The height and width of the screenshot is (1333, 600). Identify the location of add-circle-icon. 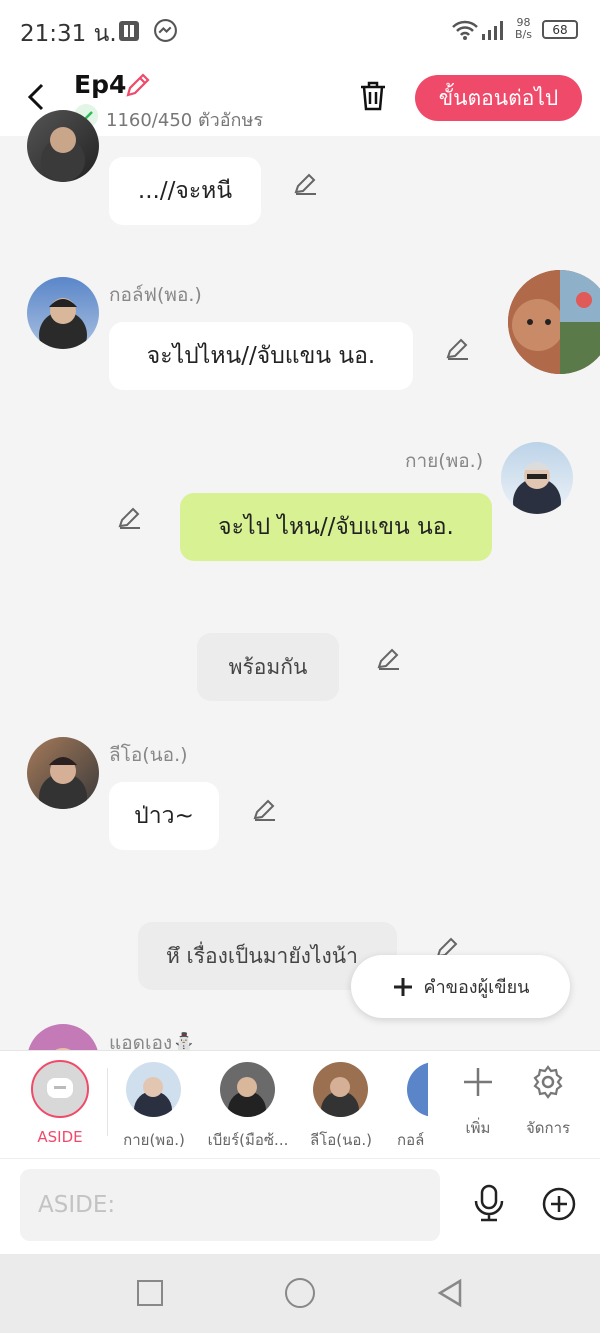
(559, 1204).